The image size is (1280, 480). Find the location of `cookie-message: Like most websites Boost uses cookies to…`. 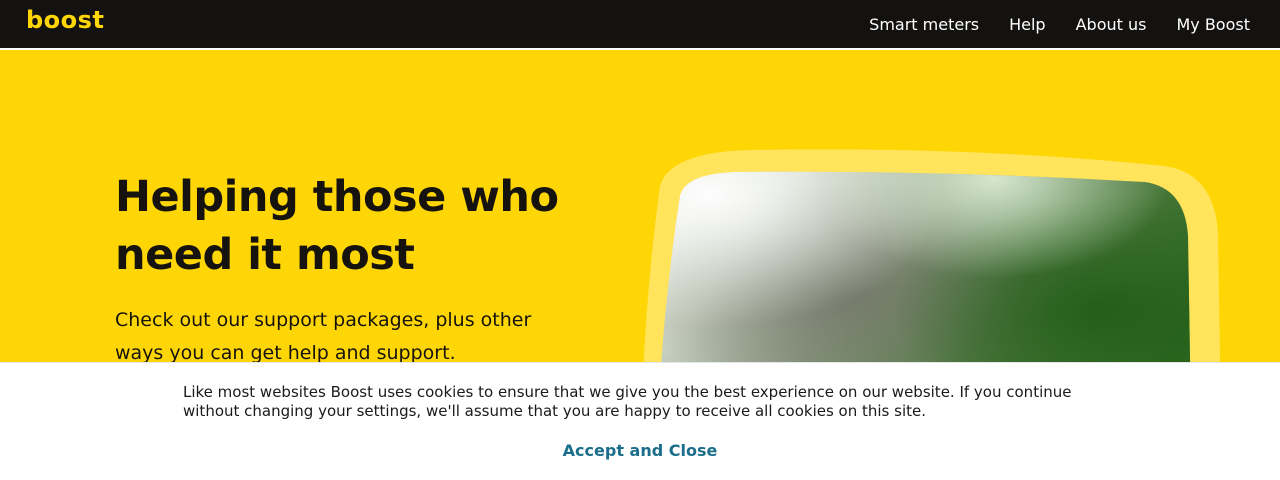

cookie-message: Like most websites Boost uses cookies to… is located at coordinates (627, 401).